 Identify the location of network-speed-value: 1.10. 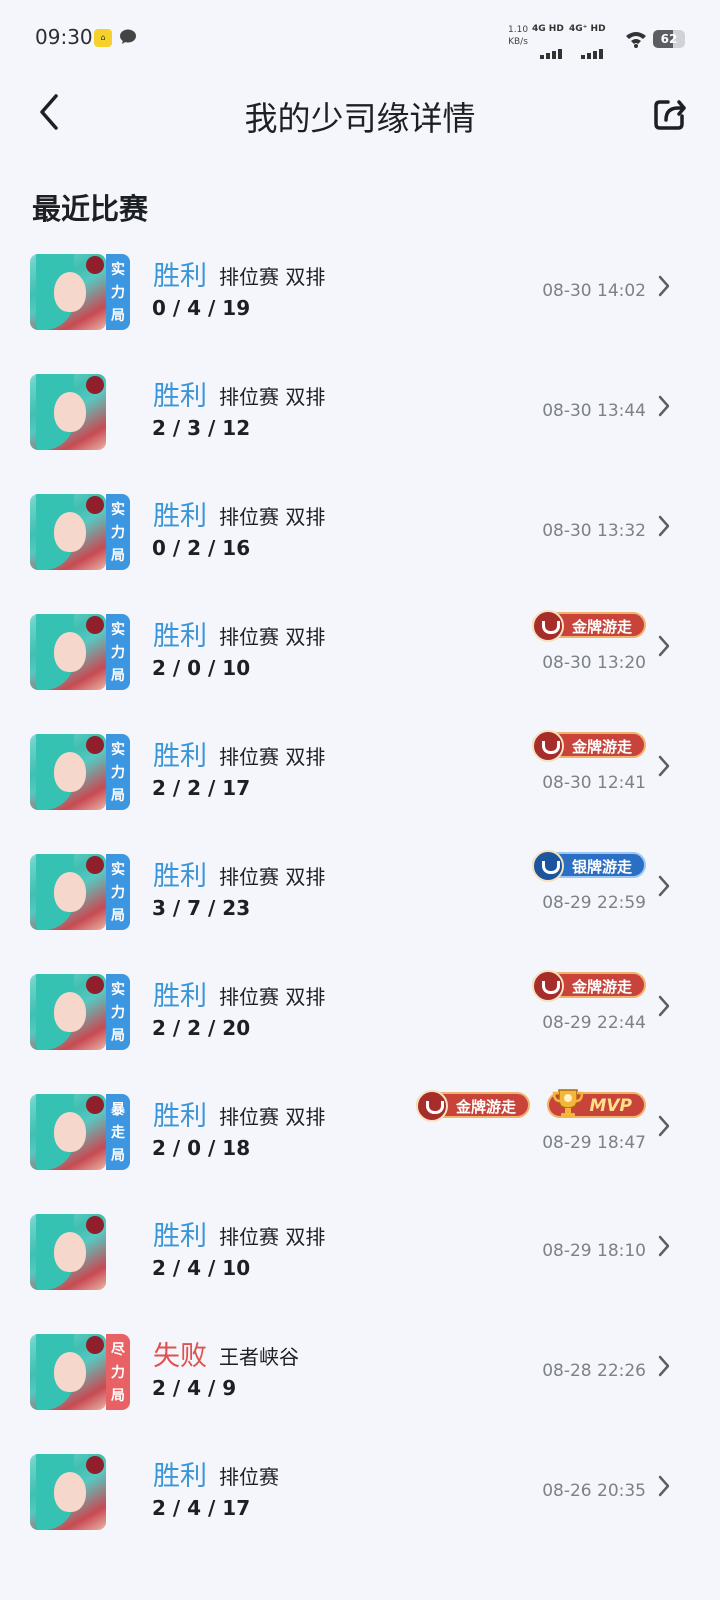
(518, 30).